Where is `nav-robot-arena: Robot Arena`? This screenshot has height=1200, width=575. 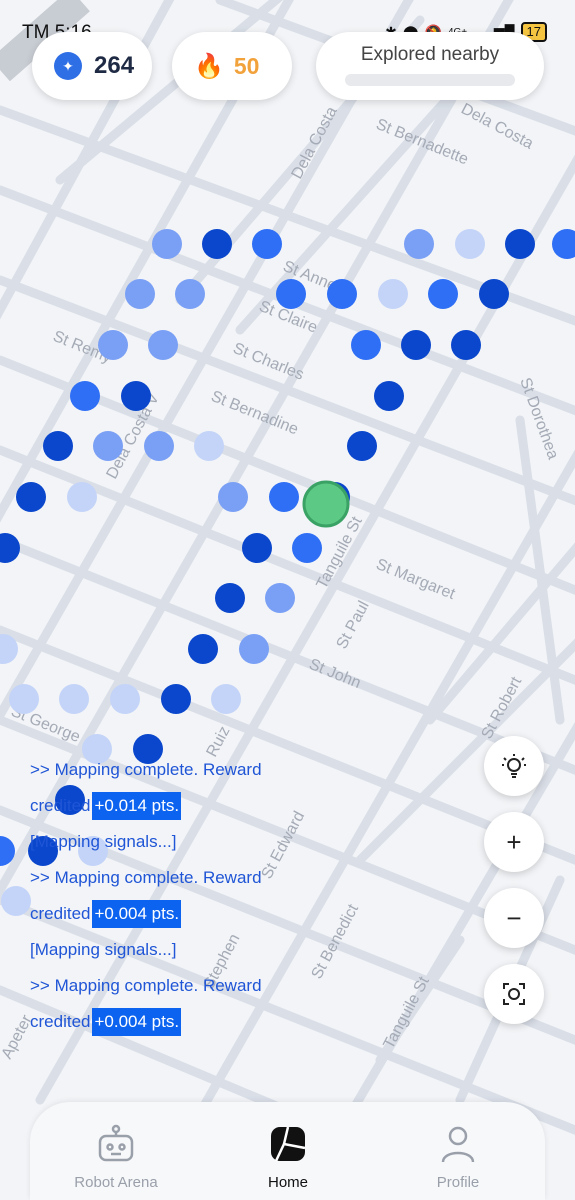
nav-robot-arena: Robot Arena is located at coordinates (116, 1157).